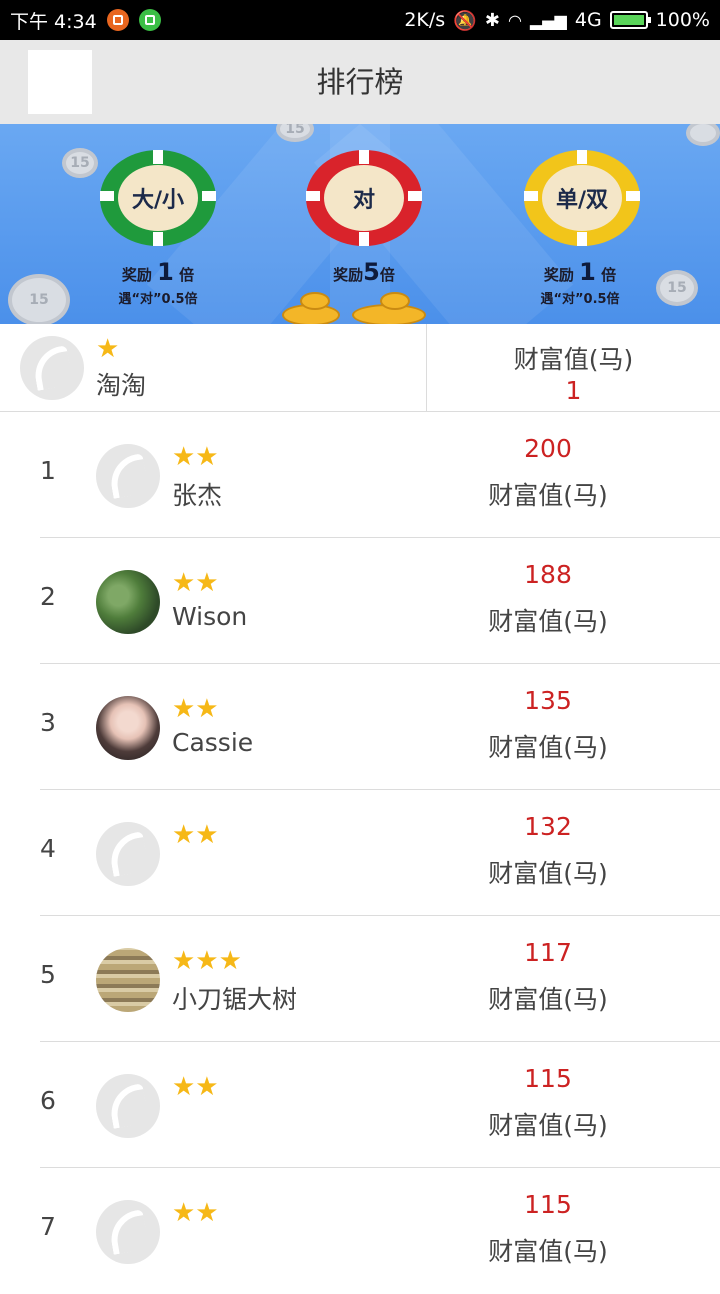  I want to click on android-icon, so click(149, 20).